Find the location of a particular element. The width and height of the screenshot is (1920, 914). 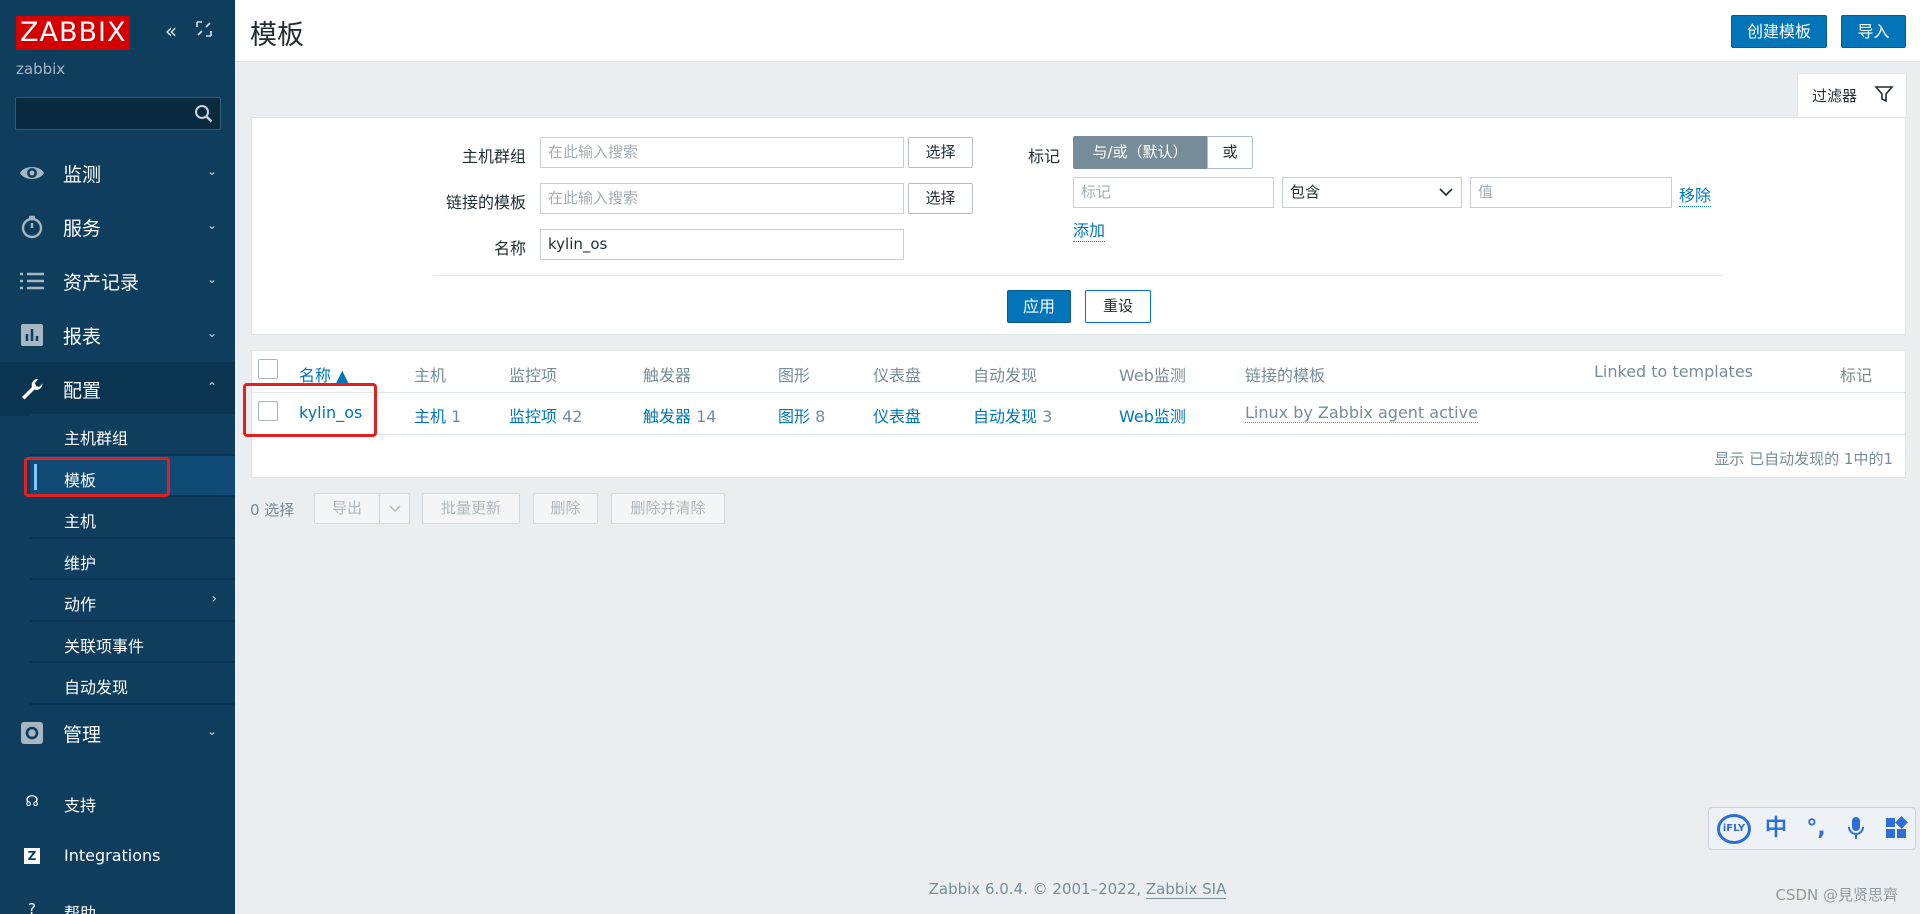

watermark: CSDN @見贤思齊 is located at coordinates (1836, 895).